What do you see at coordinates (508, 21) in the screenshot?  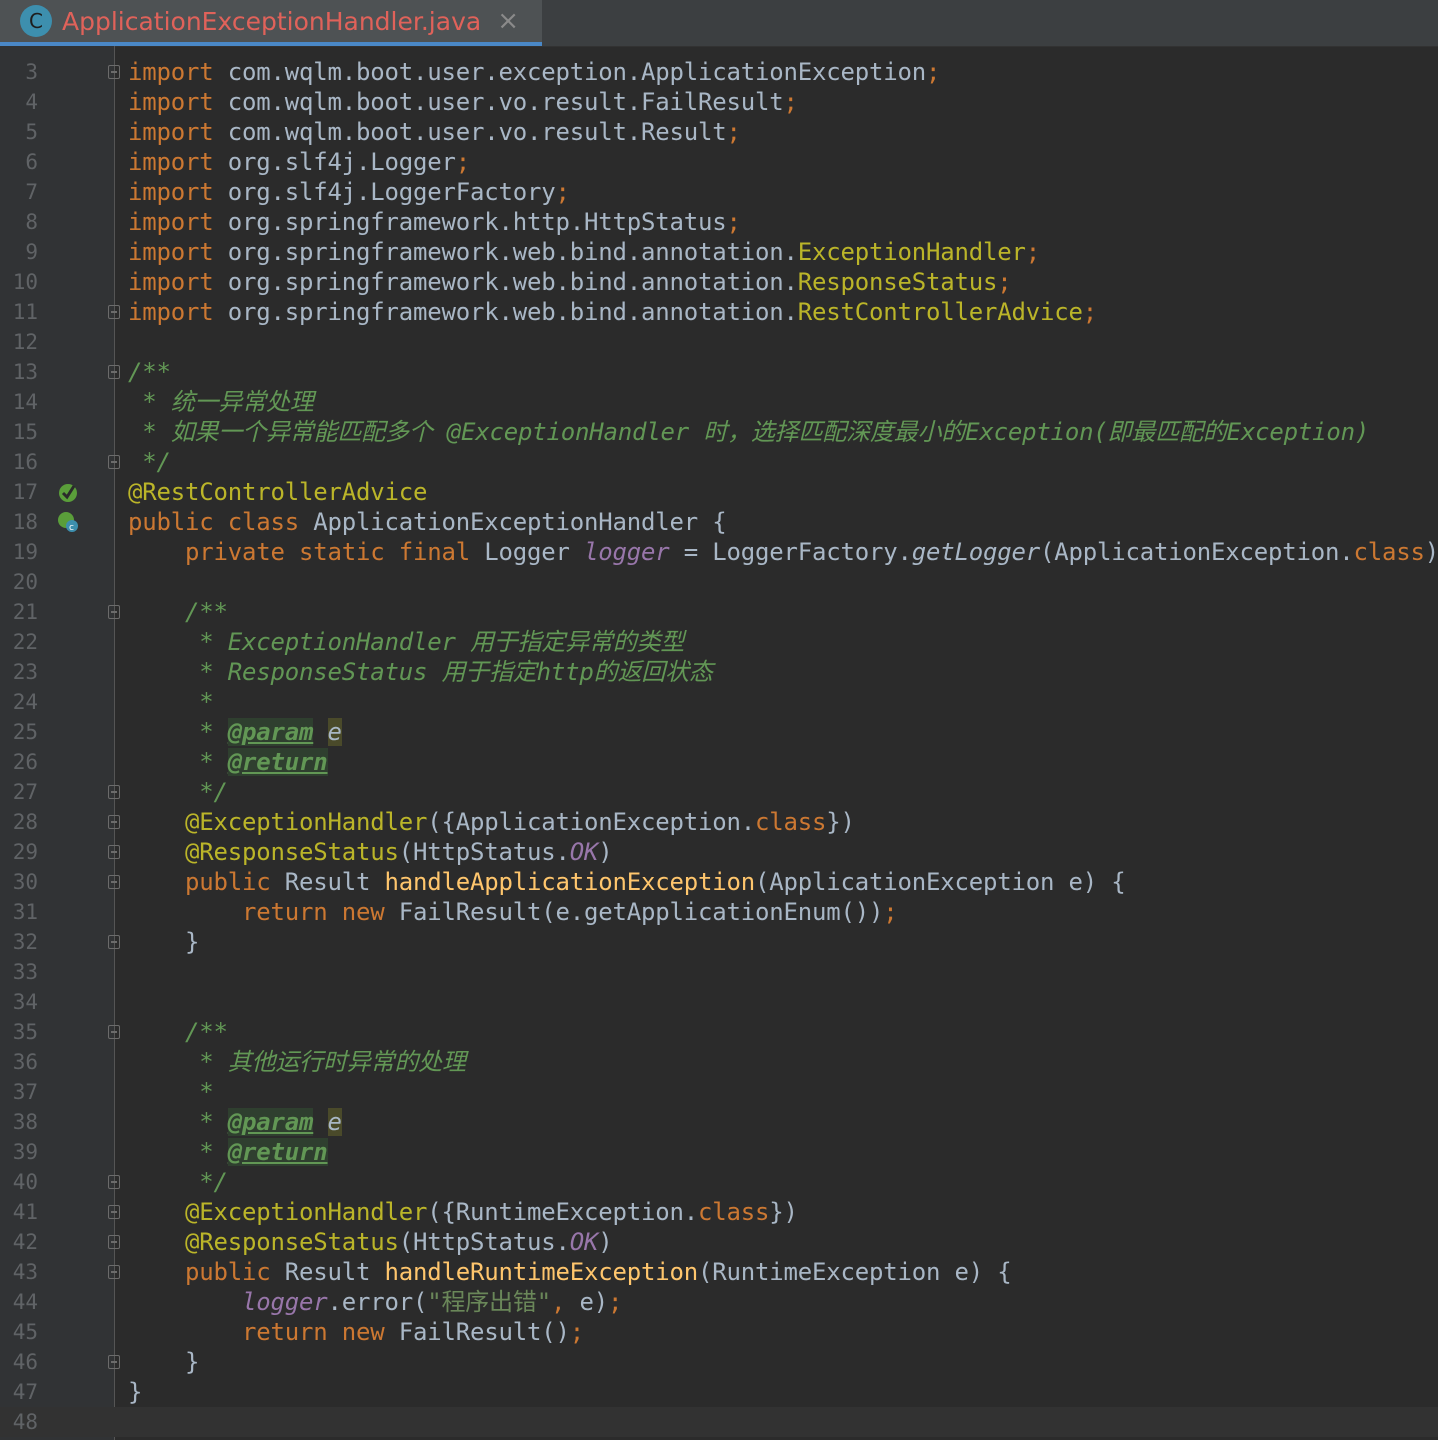 I see `close-icon: ×` at bounding box center [508, 21].